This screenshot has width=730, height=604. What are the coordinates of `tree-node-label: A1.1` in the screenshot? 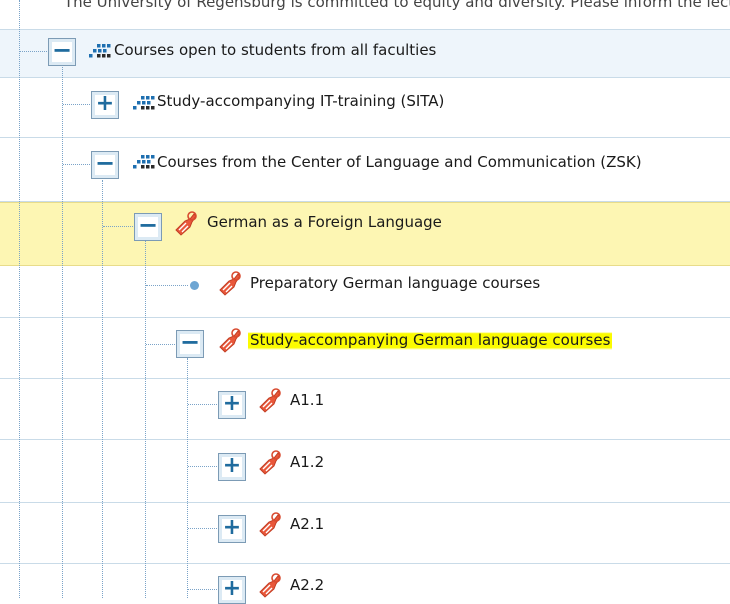 It's located at (307, 400).